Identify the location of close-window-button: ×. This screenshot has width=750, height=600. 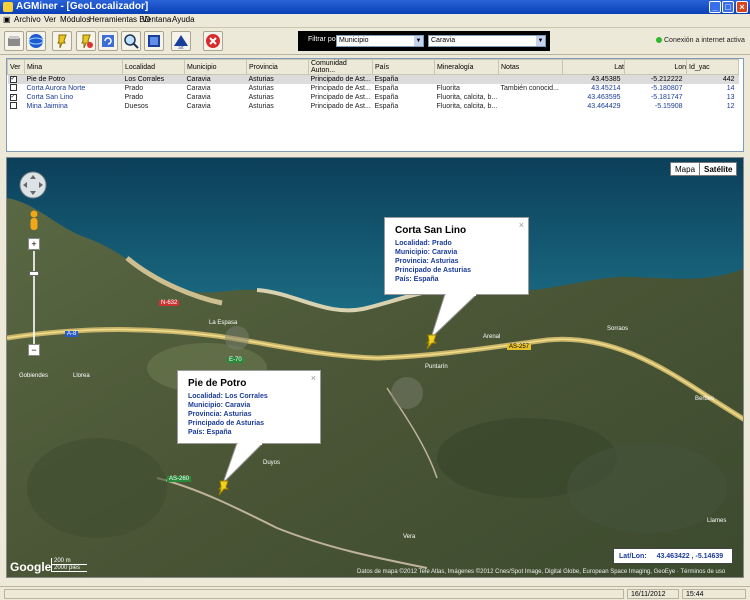
(742, 7).